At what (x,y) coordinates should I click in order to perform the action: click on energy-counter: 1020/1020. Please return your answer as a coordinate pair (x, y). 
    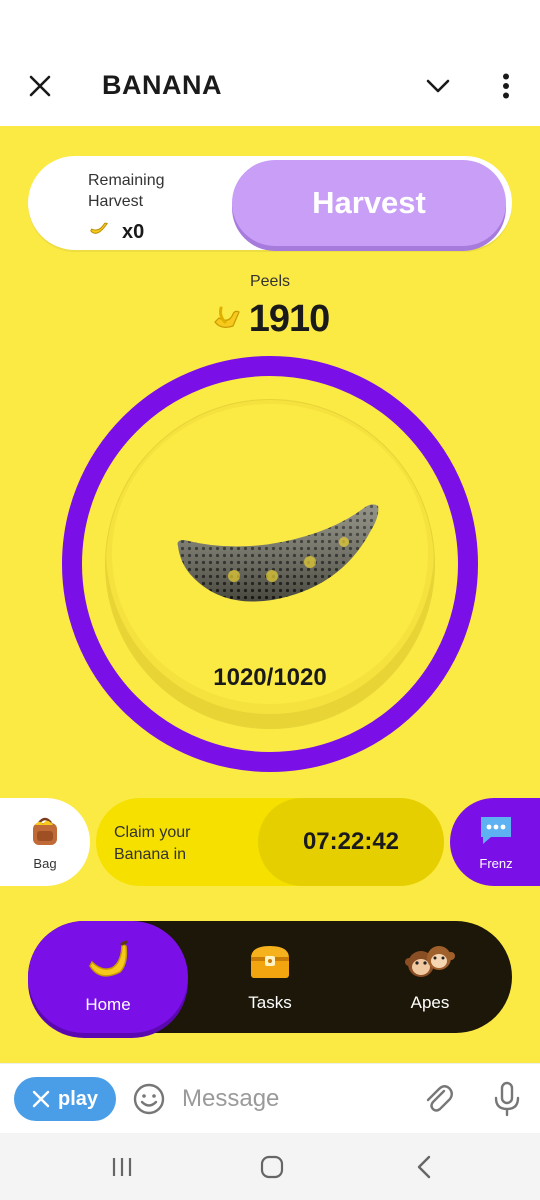
    Looking at the image, I should click on (270, 677).